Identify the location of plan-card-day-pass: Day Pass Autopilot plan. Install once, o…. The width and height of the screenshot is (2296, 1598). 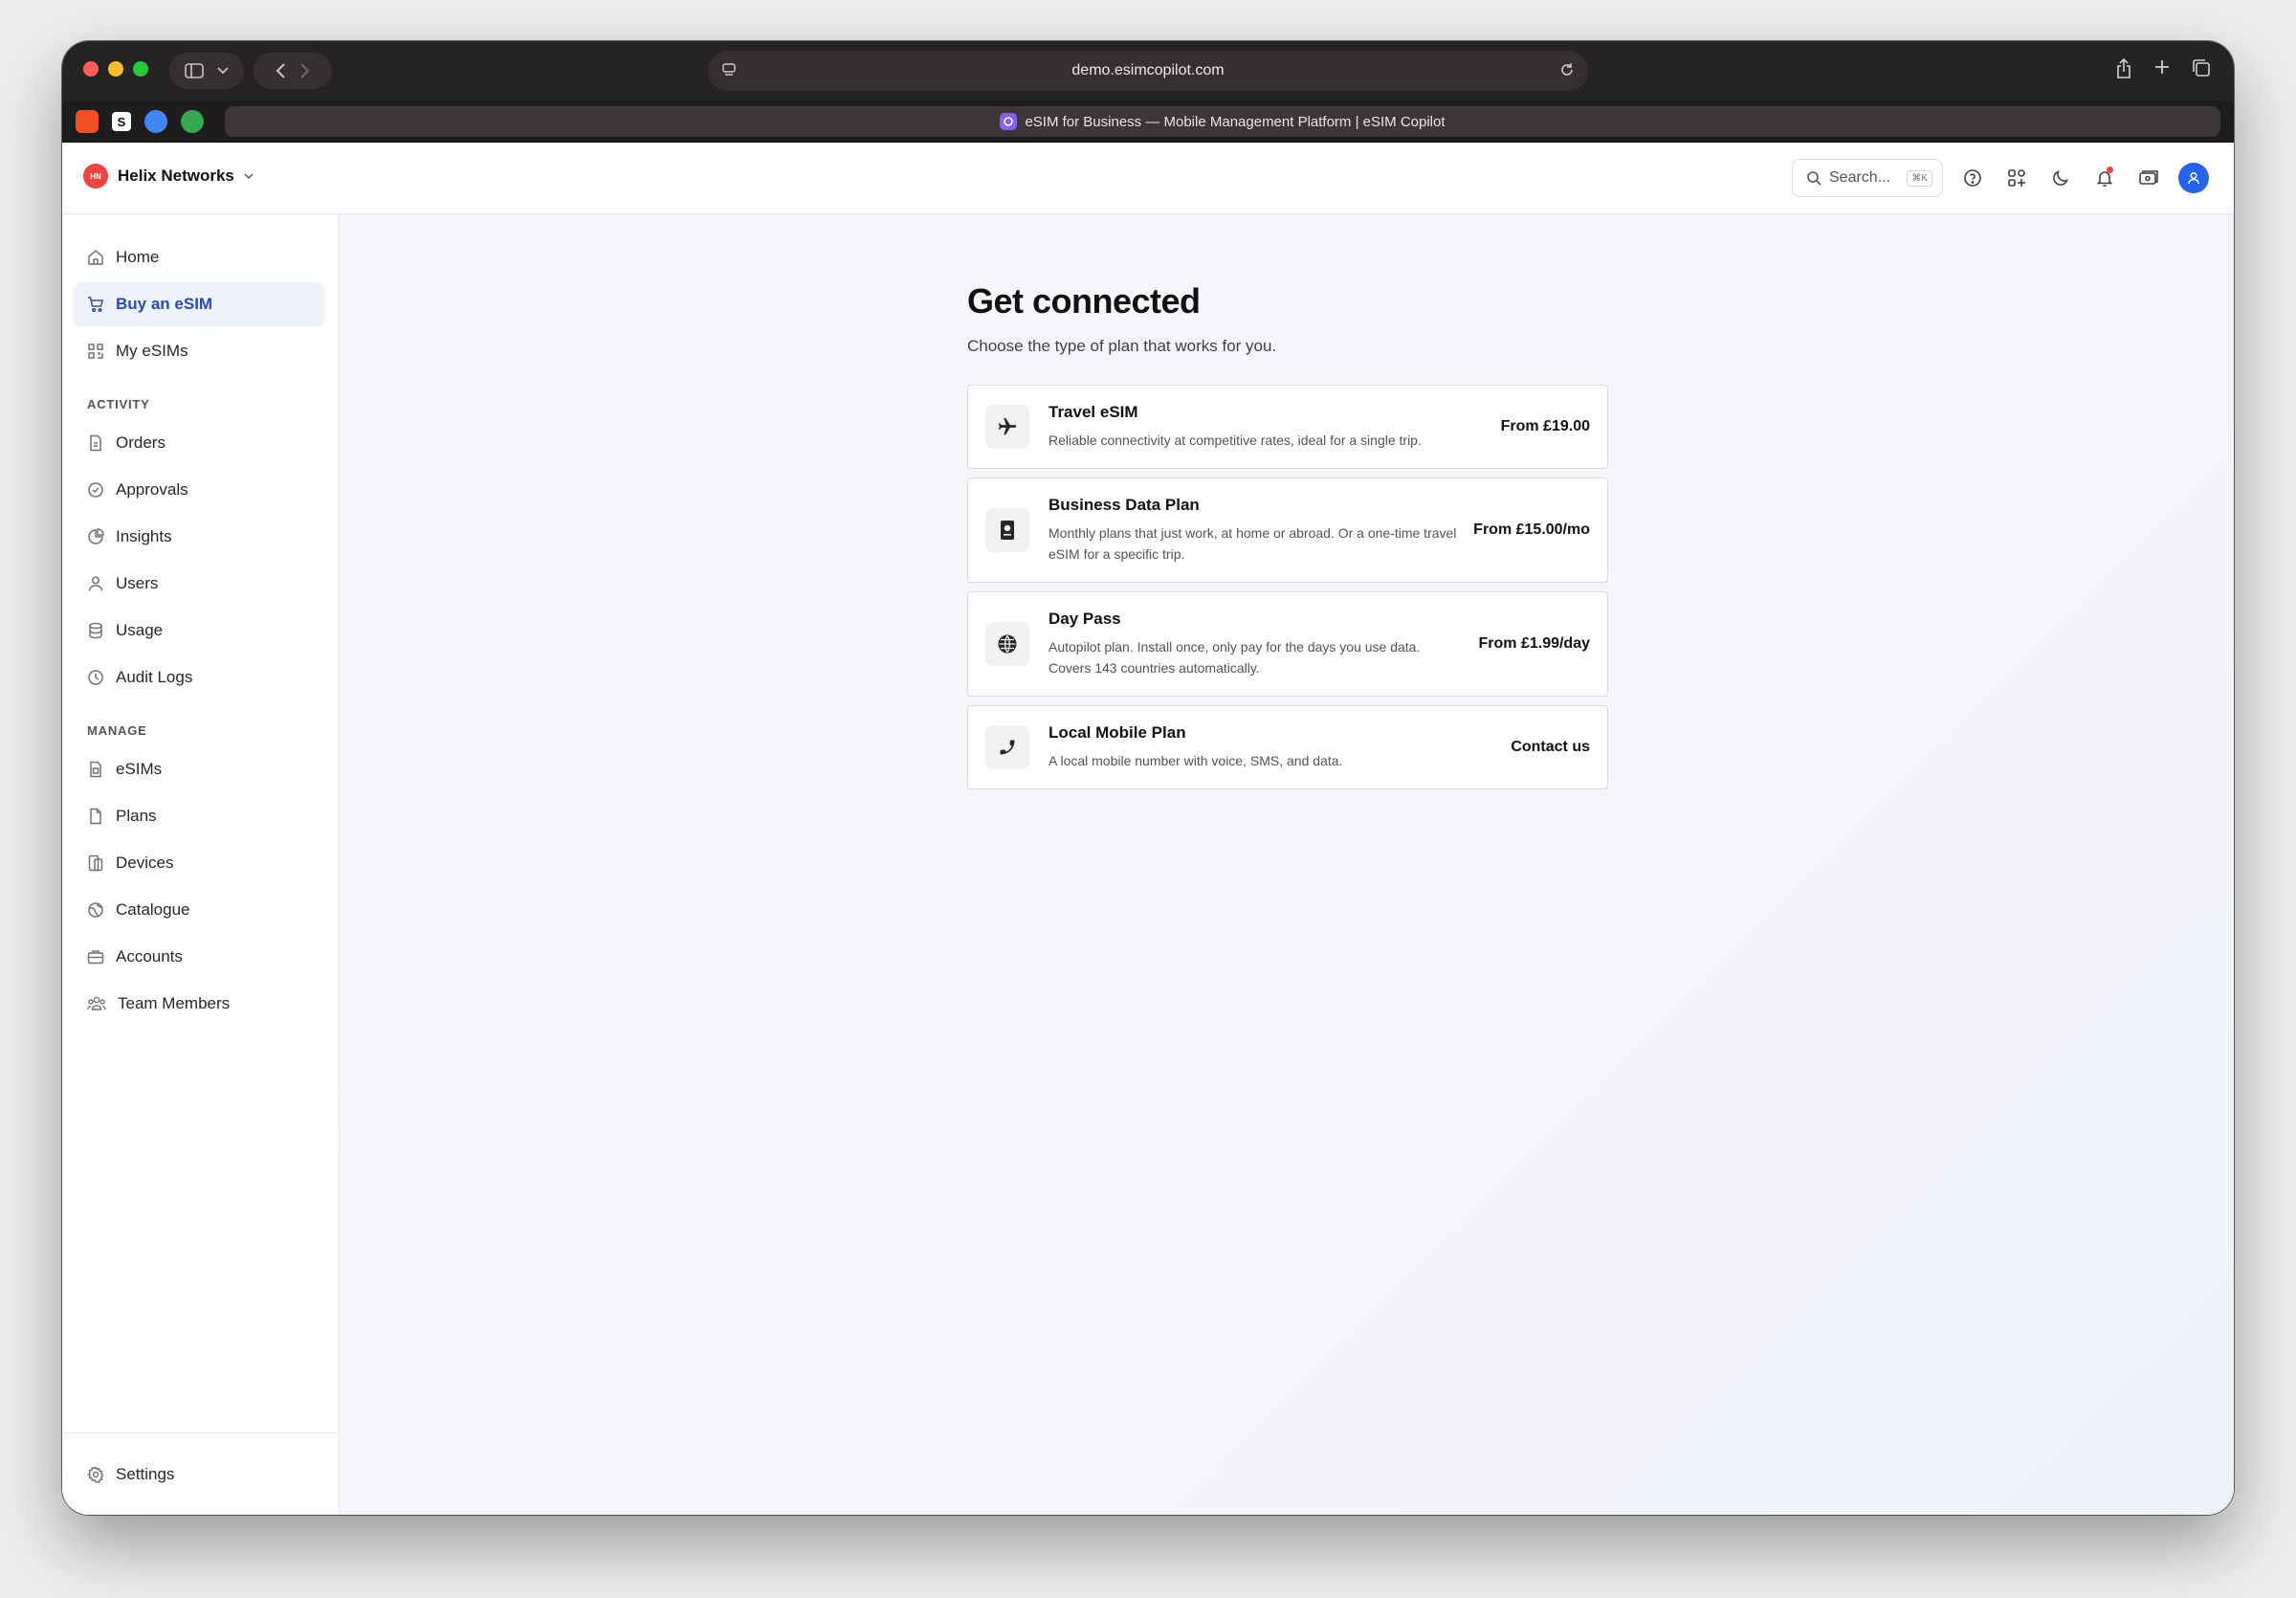
(1287, 644).